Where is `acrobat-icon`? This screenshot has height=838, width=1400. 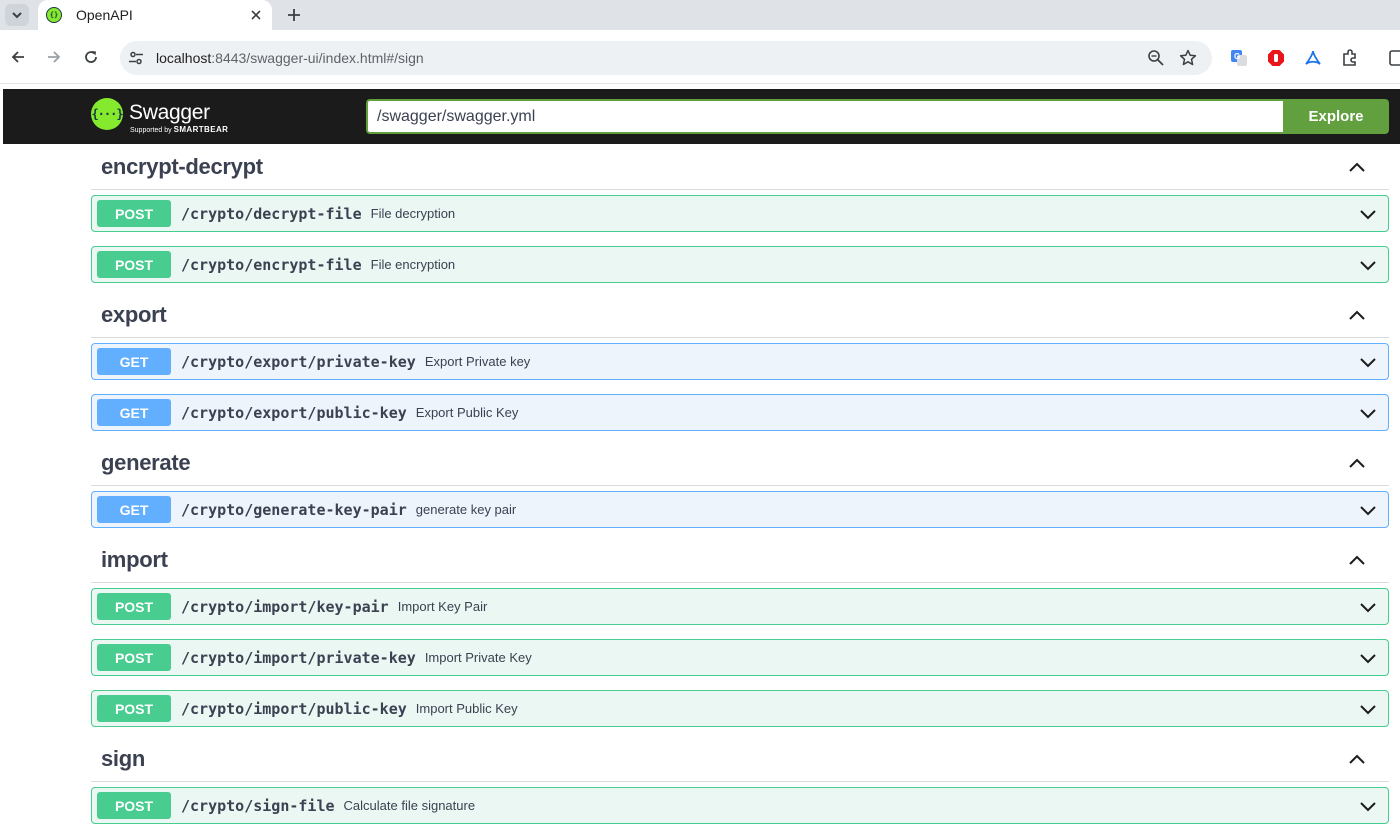 acrobat-icon is located at coordinates (1313, 57).